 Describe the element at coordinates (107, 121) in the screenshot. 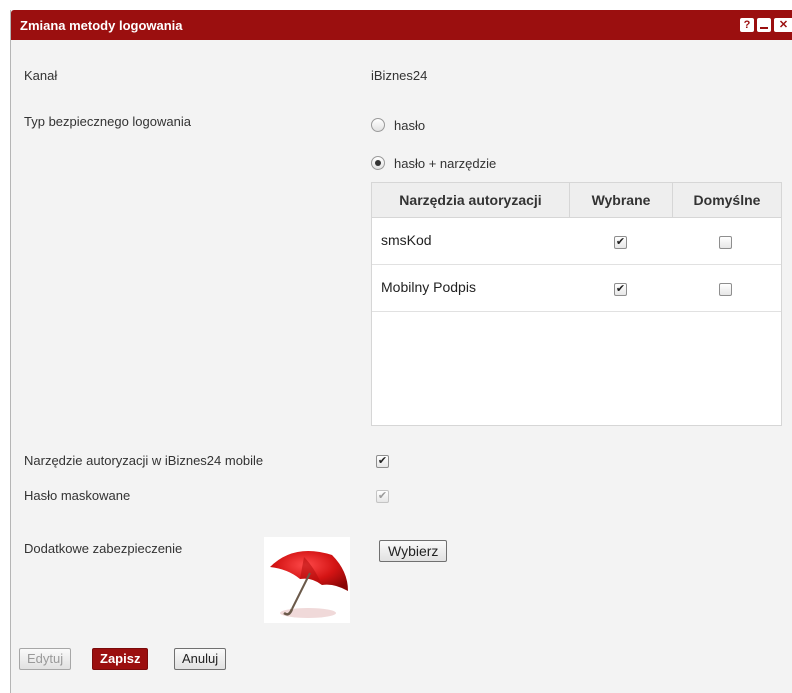

I see `login-type-label: Typ bezpiecznego logowania` at that location.